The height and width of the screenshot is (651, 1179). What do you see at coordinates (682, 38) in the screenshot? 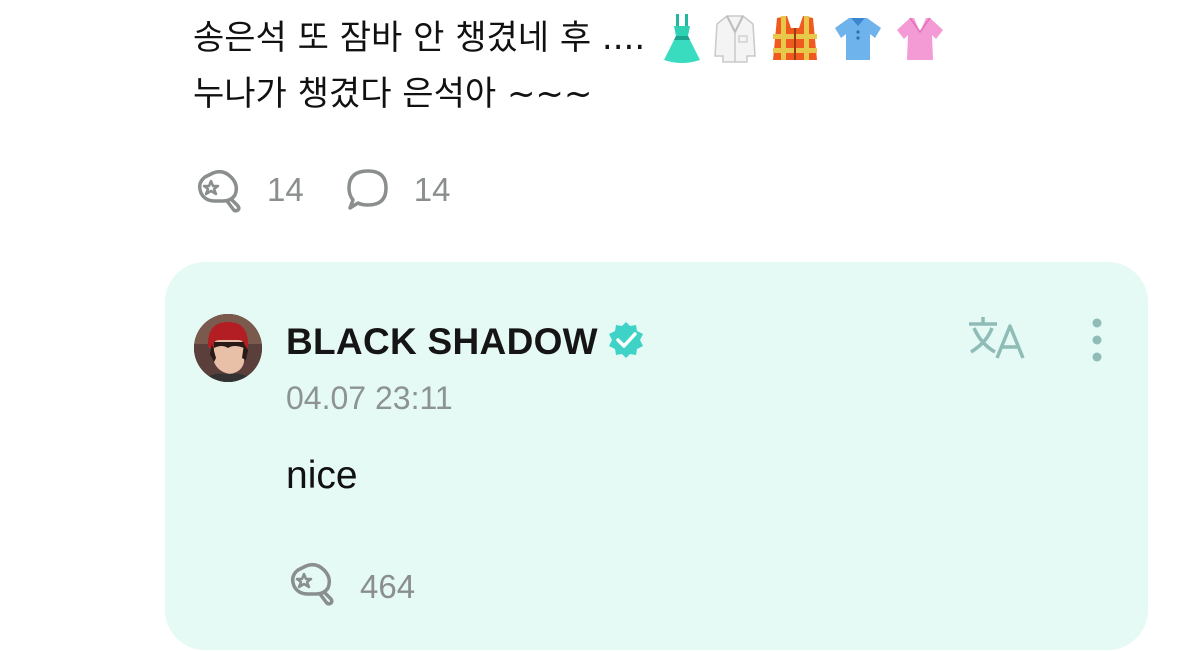
I see `dress-icon` at bounding box center [682, 38].